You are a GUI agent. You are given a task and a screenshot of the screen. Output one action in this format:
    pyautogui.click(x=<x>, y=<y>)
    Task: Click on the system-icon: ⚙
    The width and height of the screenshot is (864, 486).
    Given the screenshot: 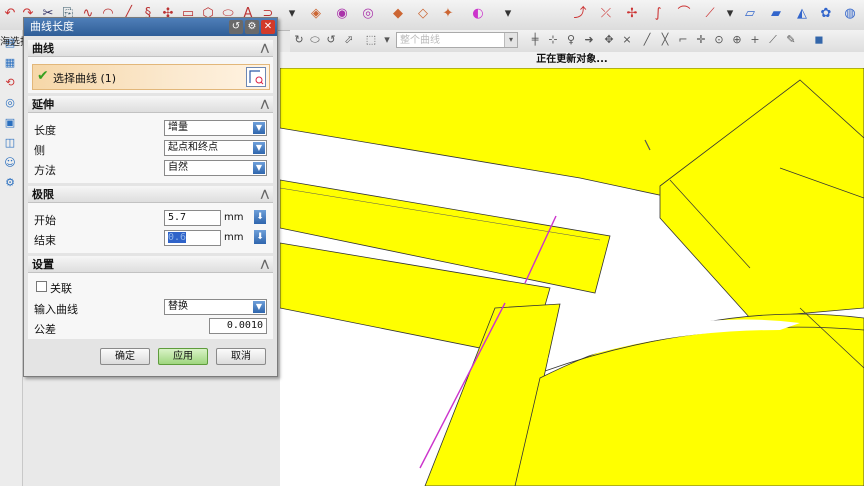 What is the action you would take?
    pyautogui.click(x=10, y=183)
    